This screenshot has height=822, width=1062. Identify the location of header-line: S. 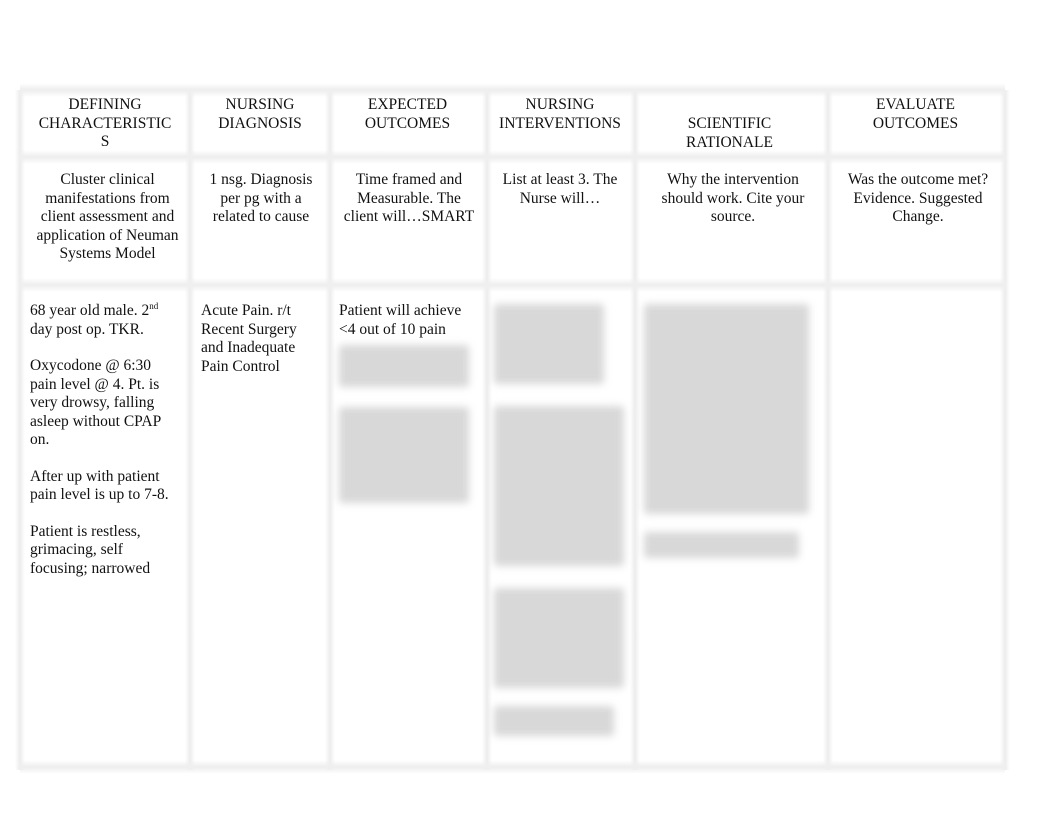
(105, 141).